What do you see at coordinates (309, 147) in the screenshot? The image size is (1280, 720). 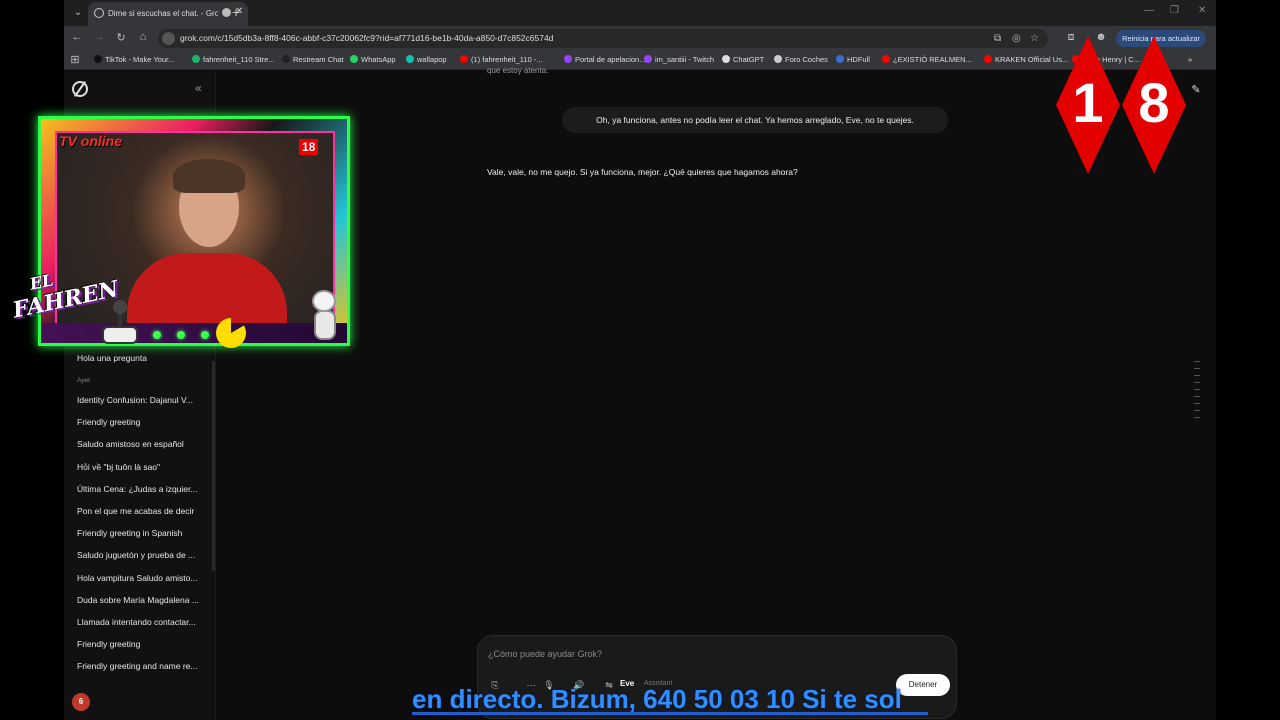 I see `webcam-rating-badge: 18` at bounding box center [309, 147].